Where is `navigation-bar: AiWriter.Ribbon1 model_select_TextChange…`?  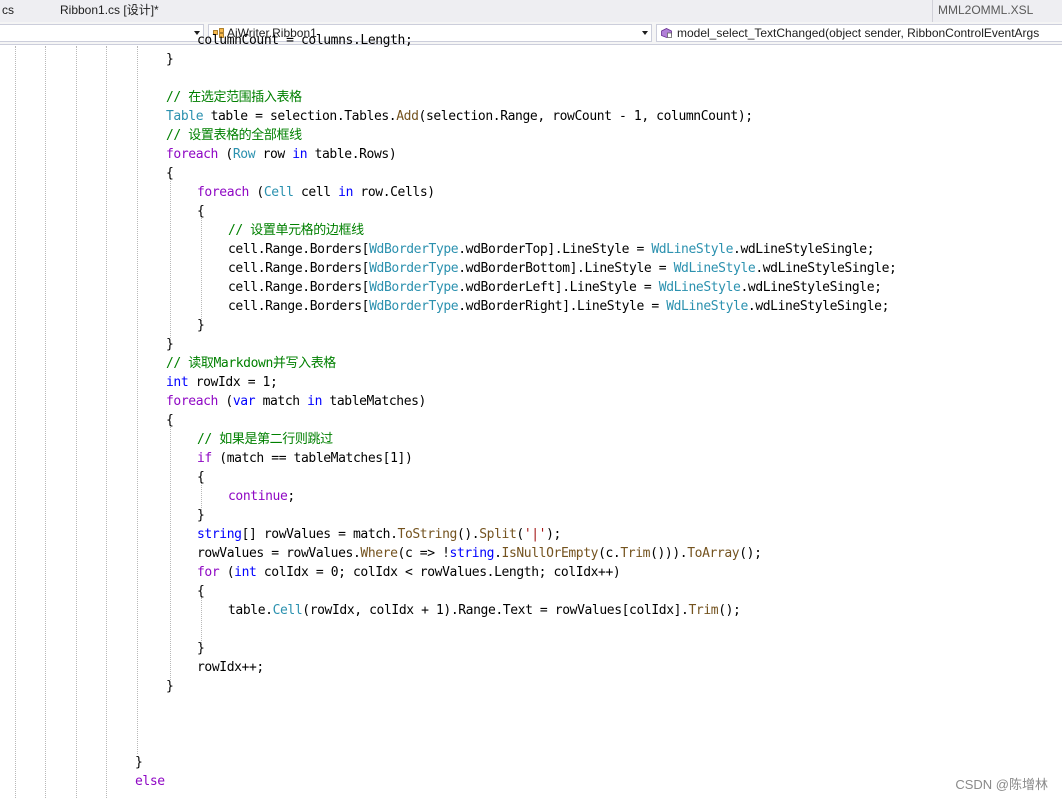
navigation-bar: AiWriter.Ribbon1 model_select_TextChange… is located at coordinates (531, 33).